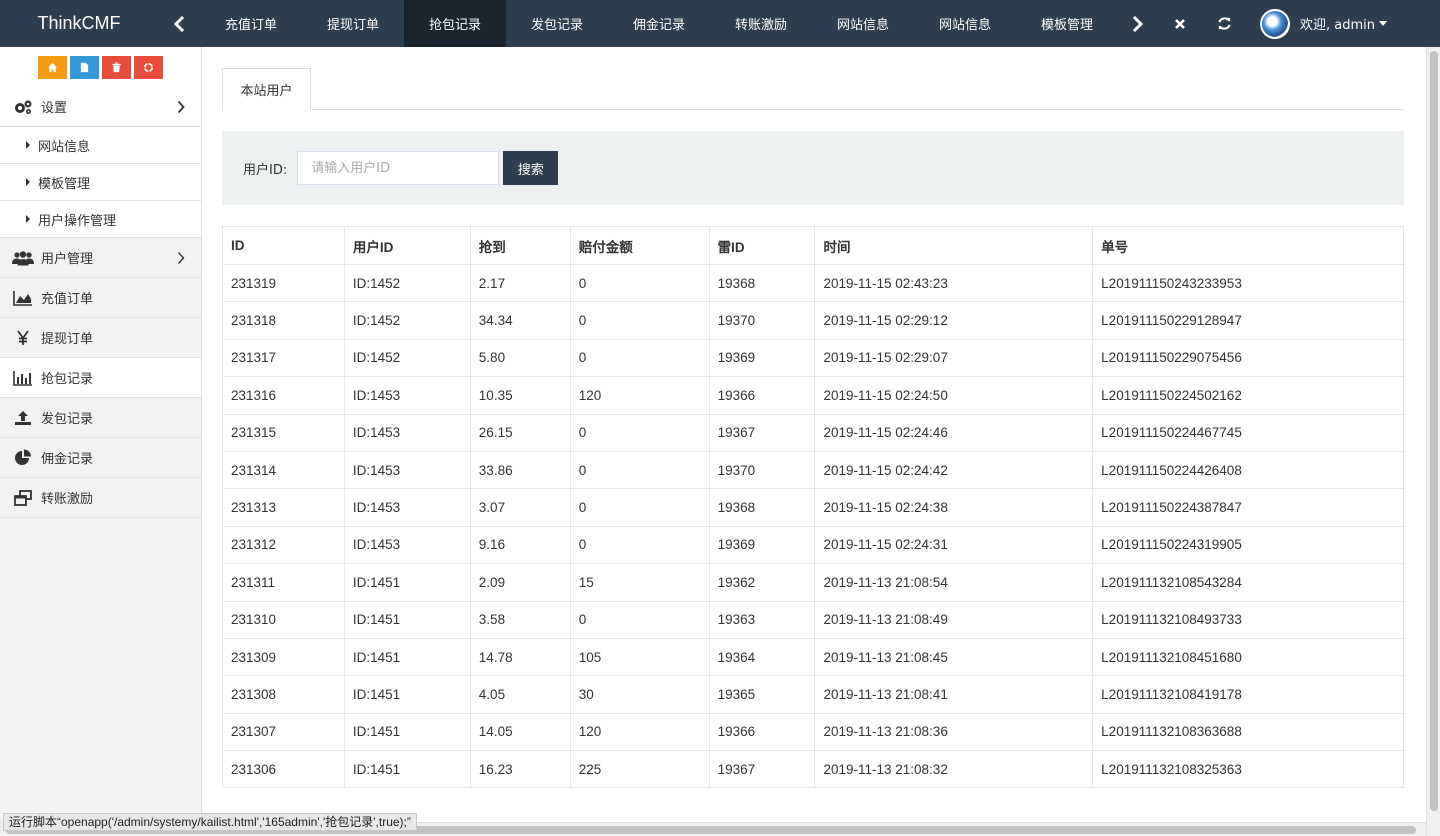 This screenshot has height=836, width=1440. Describe the element at coordinates (283, 507) in the screenshot. I see `table-cell: 231313` at that location.